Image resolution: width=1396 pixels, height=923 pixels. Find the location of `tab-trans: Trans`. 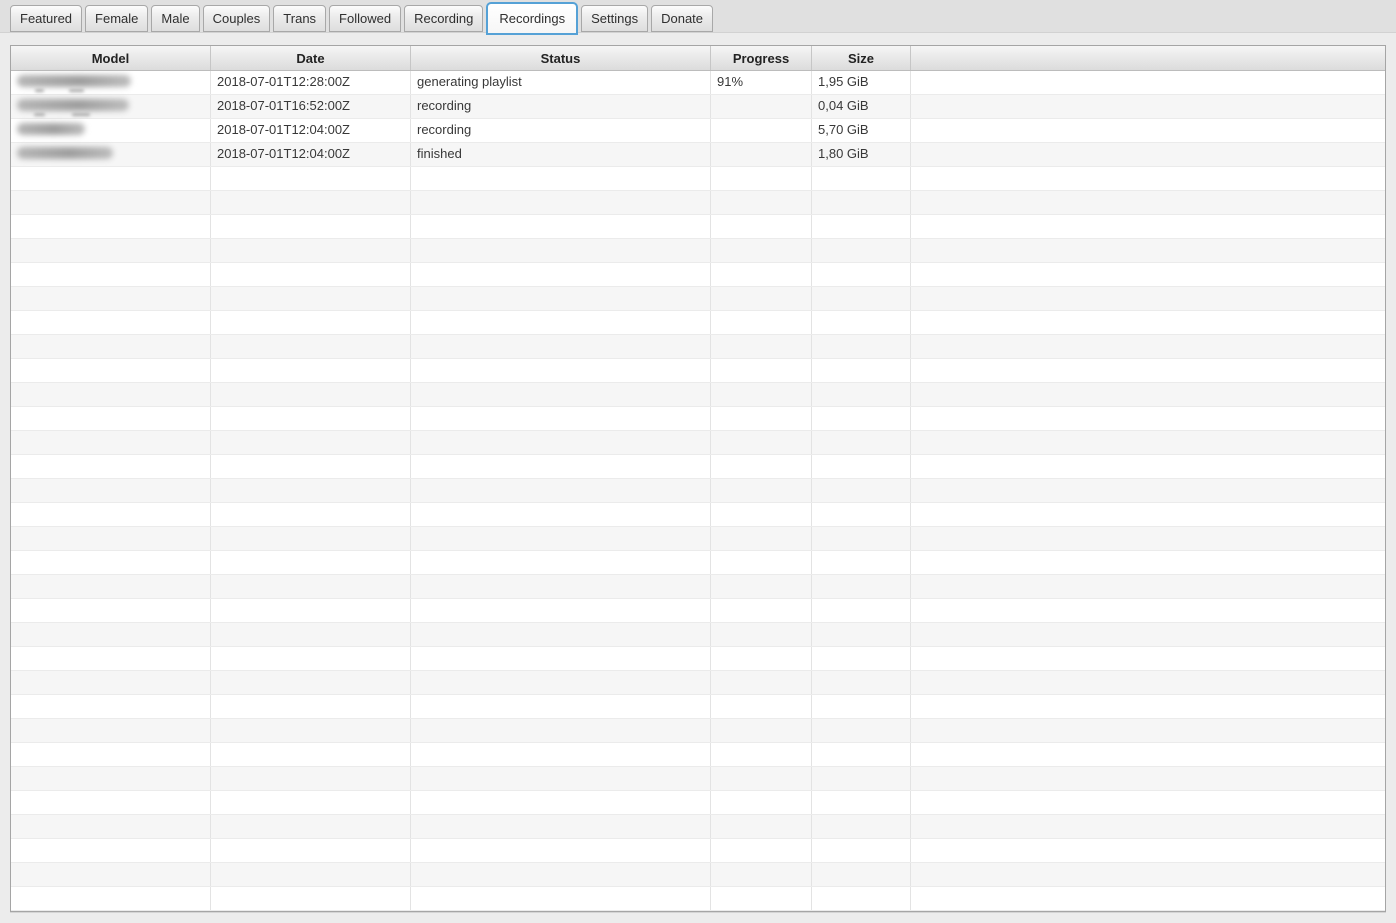

tab-trans: Trans is located at coordinates (300, 18).